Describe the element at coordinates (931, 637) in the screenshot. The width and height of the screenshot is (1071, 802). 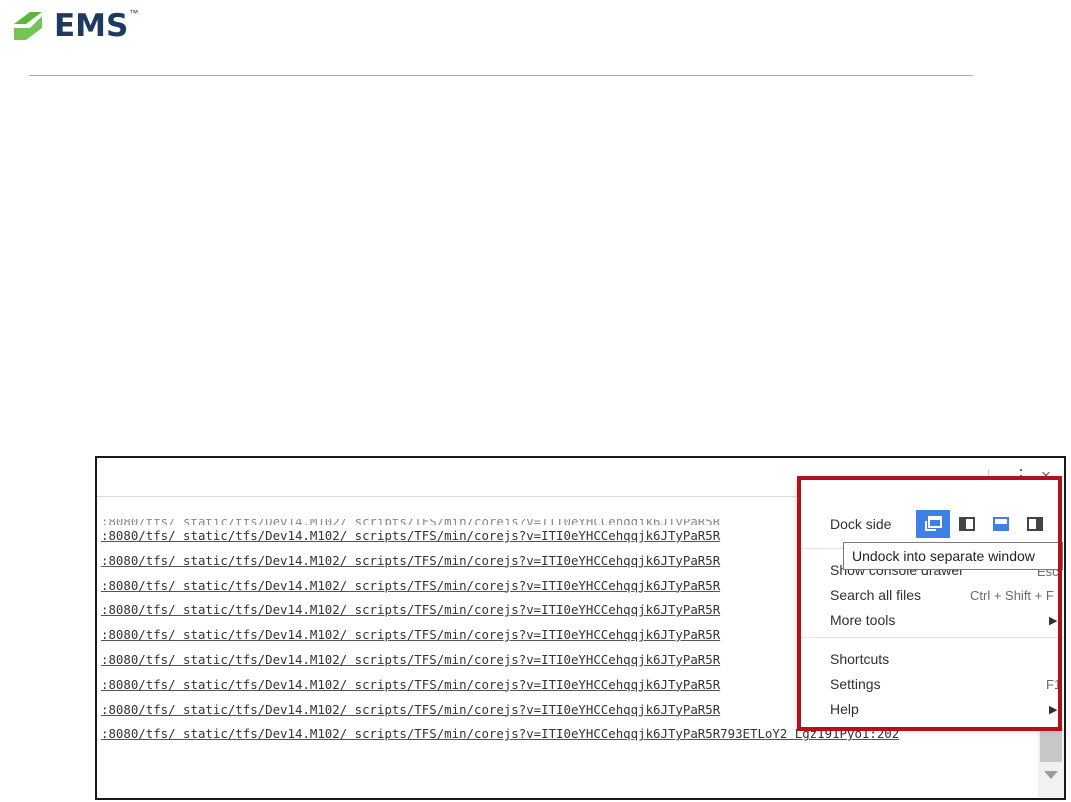
I see `menu-separator` at that location.